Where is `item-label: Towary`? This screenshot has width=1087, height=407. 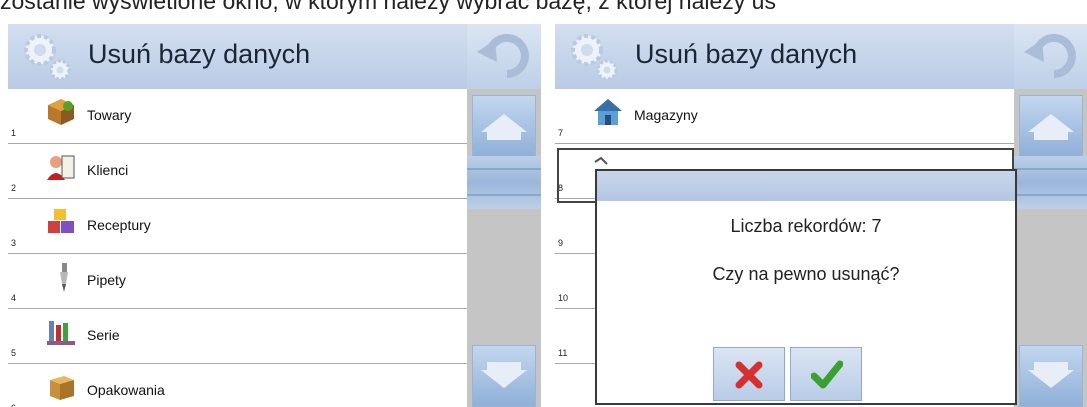 item-label: Towary is located at coordinates (109, 115).